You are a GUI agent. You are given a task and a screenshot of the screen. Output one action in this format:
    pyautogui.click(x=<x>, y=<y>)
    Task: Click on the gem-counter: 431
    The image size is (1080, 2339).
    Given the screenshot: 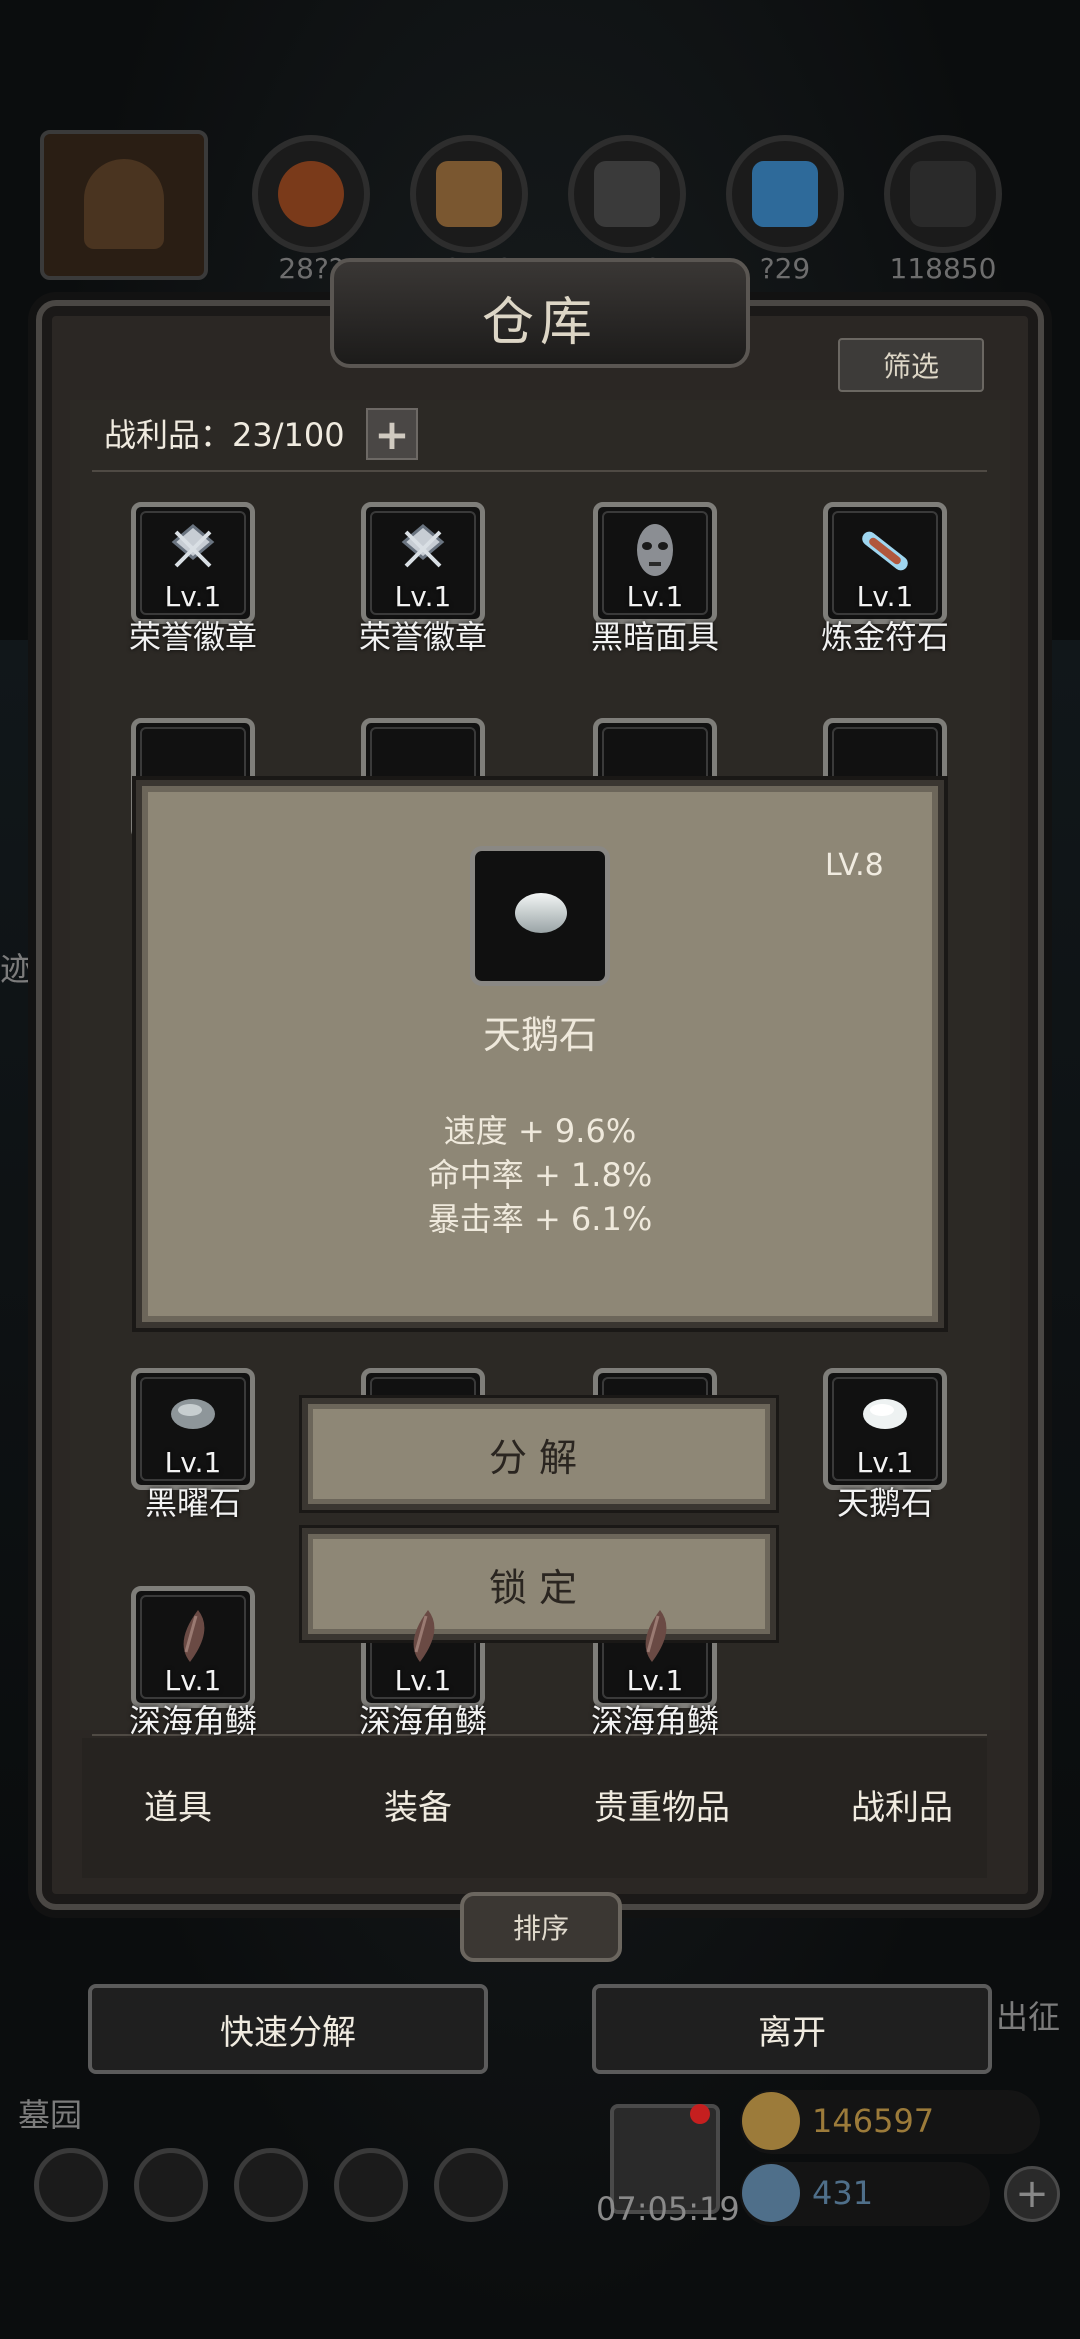 What is the action you would take?
    pyautogui.click(x=865, y=2194)
    